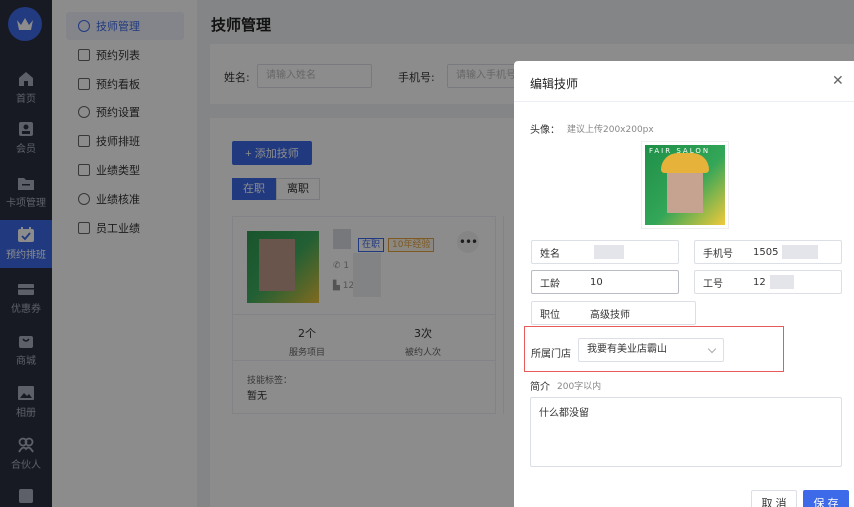 Image resolution: width=854 pixels, height=507 pixels. Describe the element at coordinates (768, 282) in the screenshot. I see `jobno-field: 工号 12` at that location.